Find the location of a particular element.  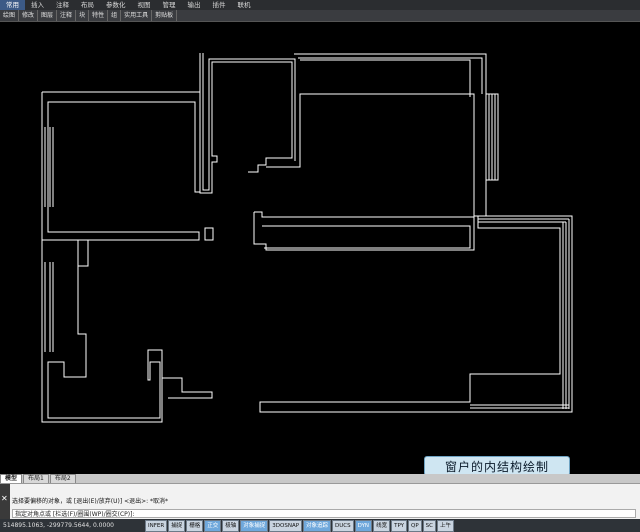

status-toggle-5: 对象捕捉 is located at coordinates (254, 525).